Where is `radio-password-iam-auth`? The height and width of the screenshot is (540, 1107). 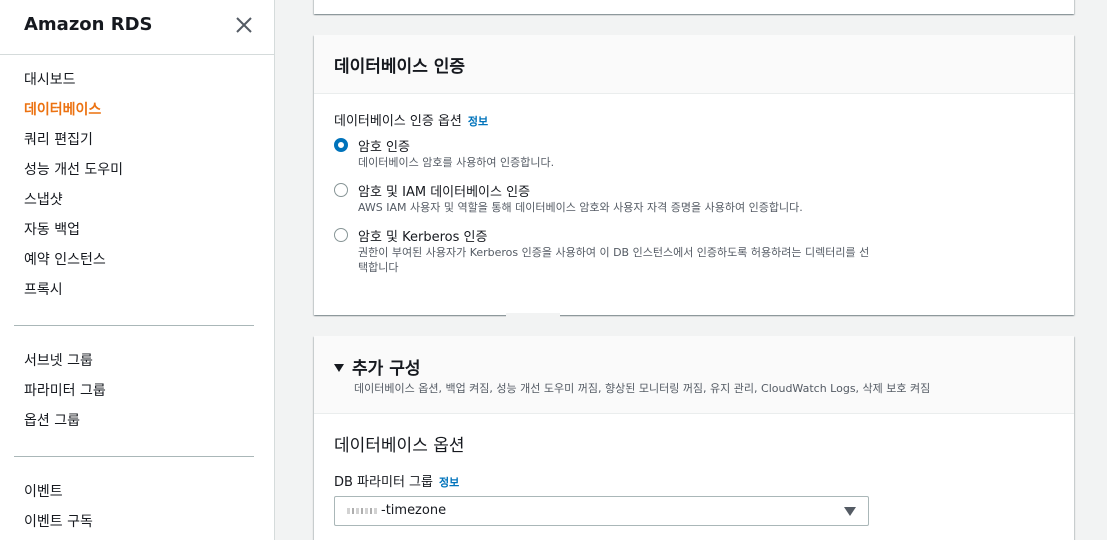 radio-password-iam-auth is located at coordinates (341, 190).